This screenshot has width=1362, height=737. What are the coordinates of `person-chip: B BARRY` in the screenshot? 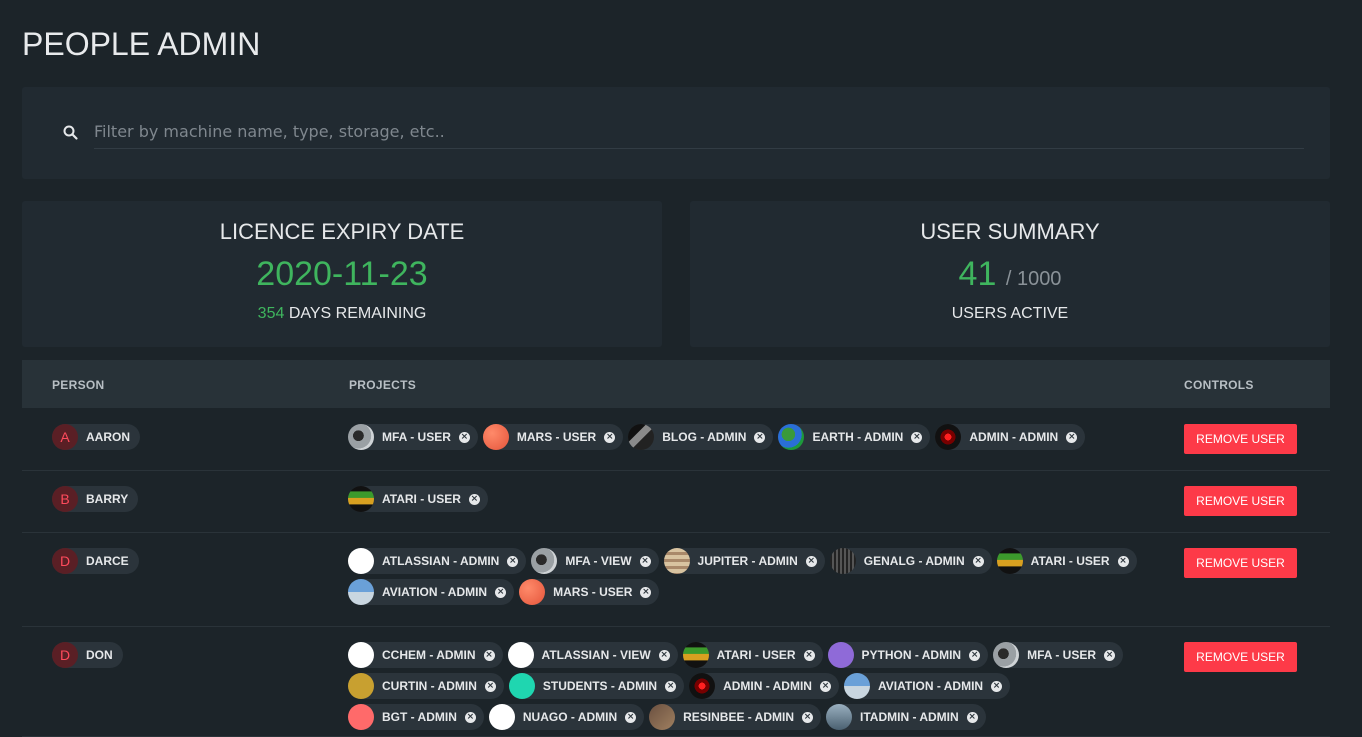 It's located at (95, 499).